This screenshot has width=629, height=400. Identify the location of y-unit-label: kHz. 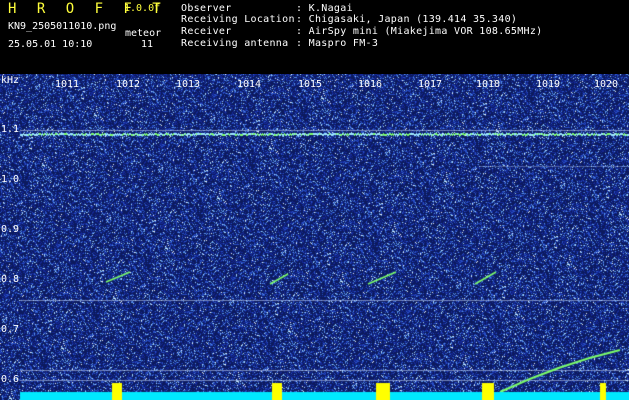
(10, 80).